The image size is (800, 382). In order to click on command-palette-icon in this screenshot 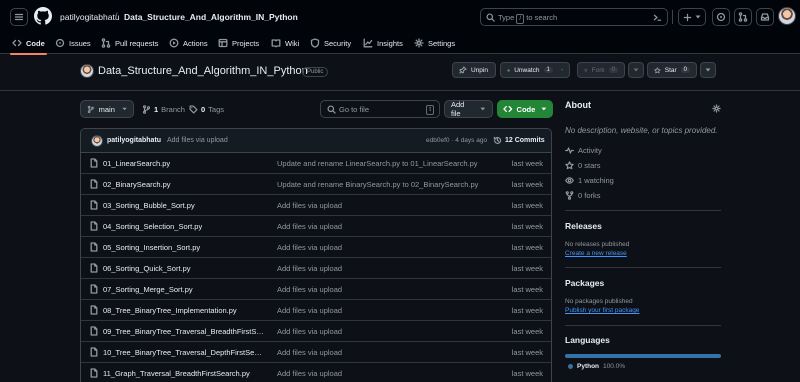, I will do `click(657, 17)`.